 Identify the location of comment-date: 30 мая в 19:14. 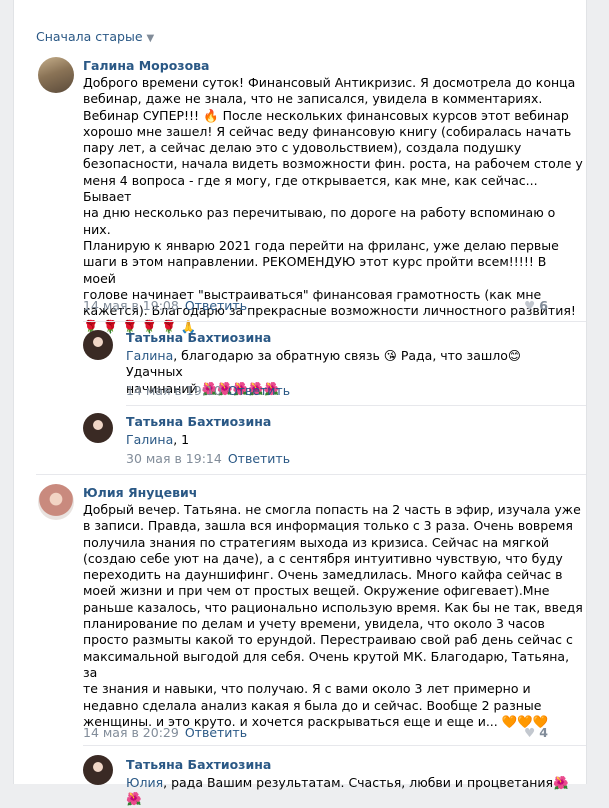
(174, 458).